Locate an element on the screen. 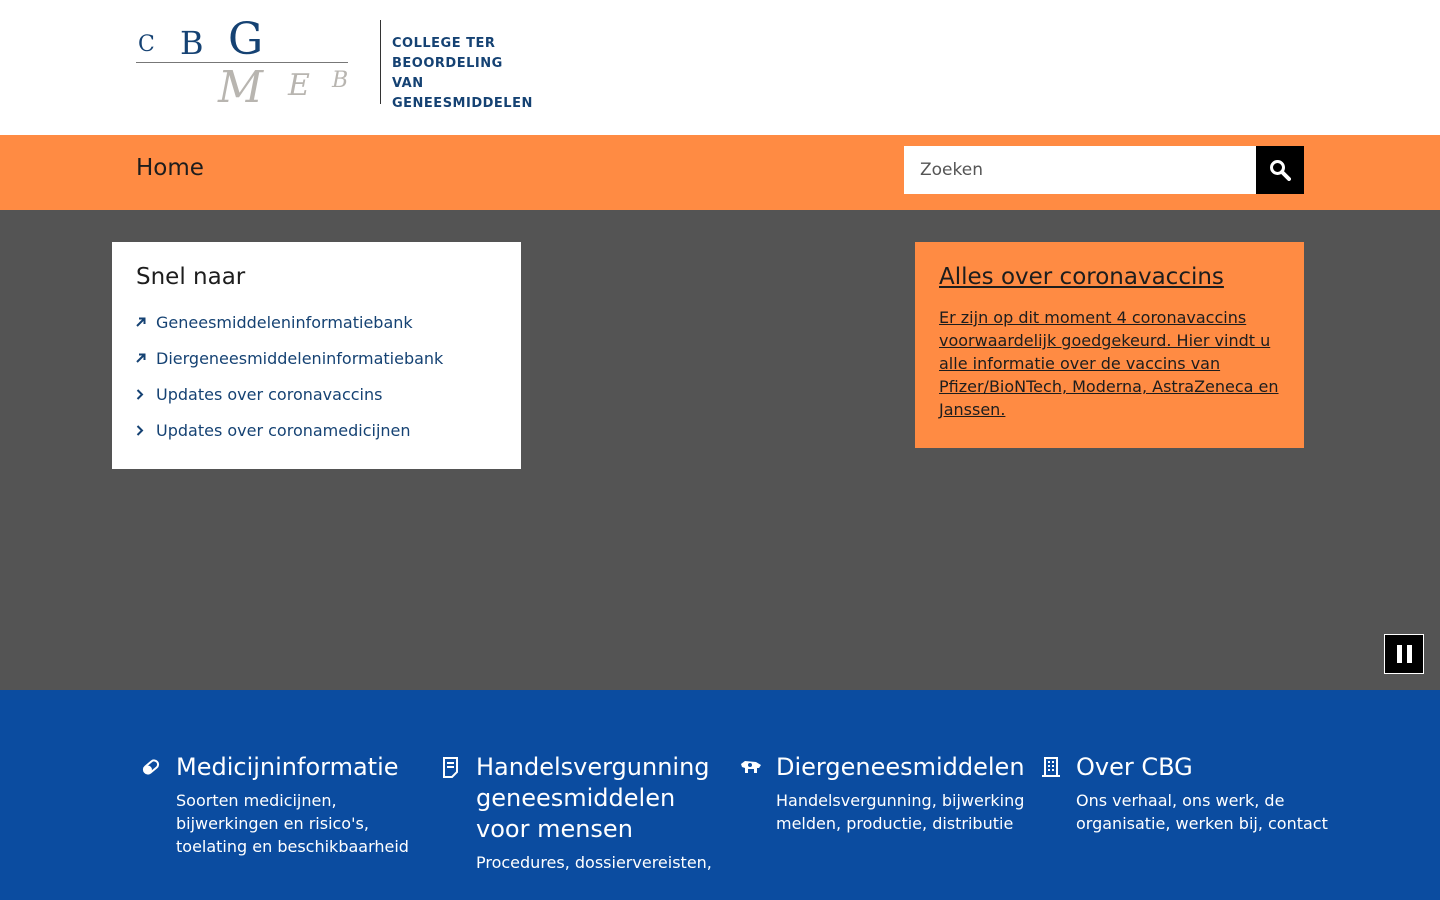  quick-link-diergeneesmiddeleninformatiebank: Diergeneesmiddeleninformatiebank is located at coordinates (316, 358).